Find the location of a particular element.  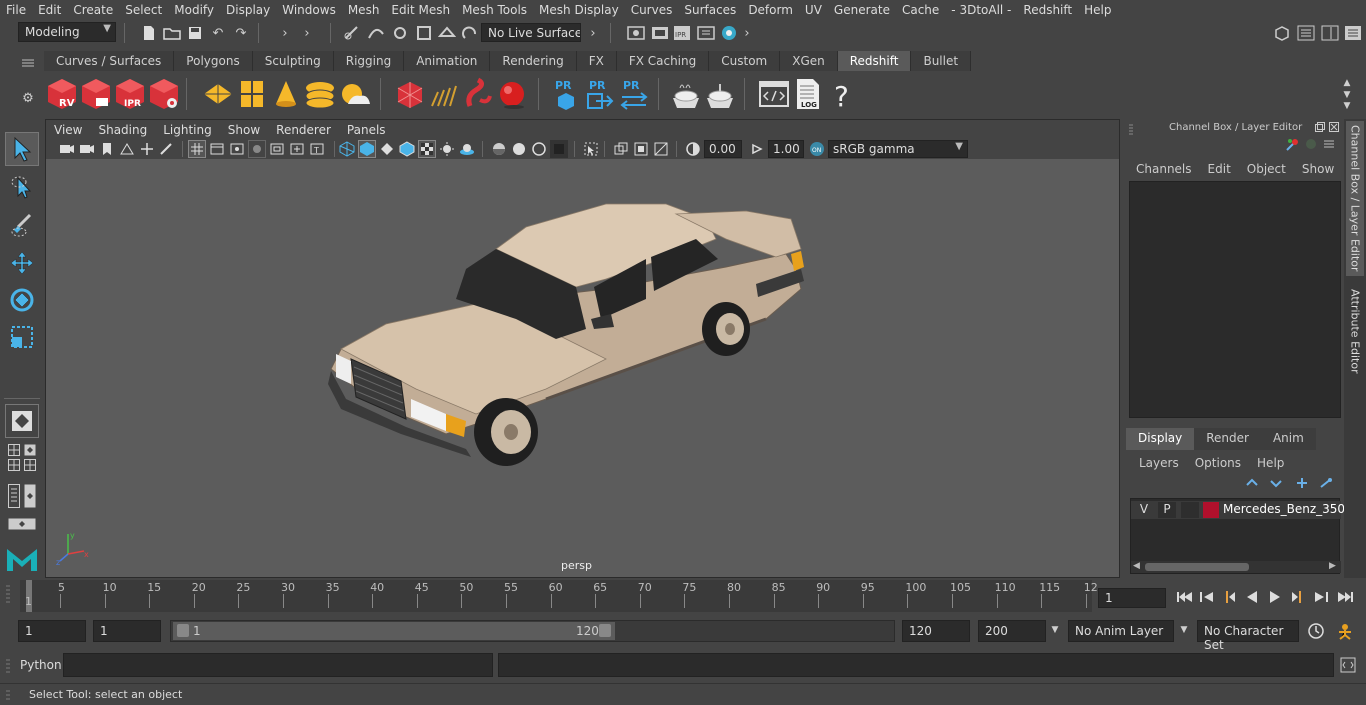

four-view-alt-layout-icon is located at coordinates (14, 465).